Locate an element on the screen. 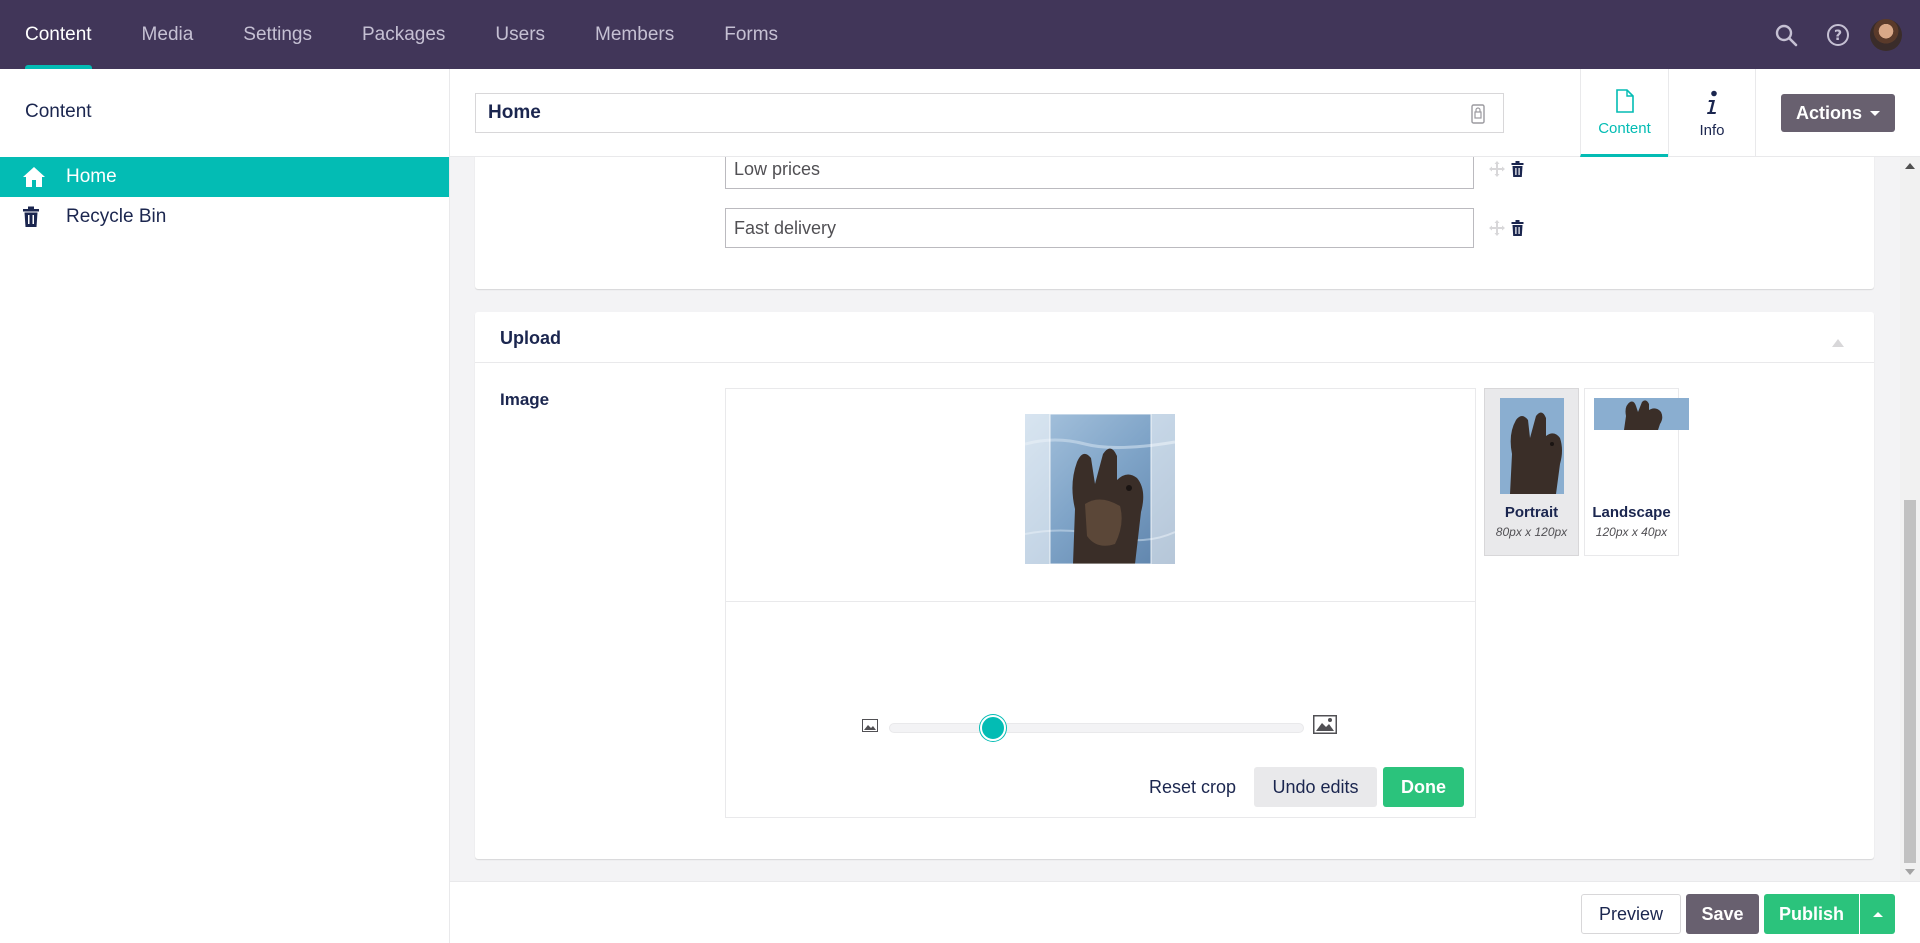 This screenshot has width=1920, height=943. scroll-up-icon is located at coordinates (1910, 166).